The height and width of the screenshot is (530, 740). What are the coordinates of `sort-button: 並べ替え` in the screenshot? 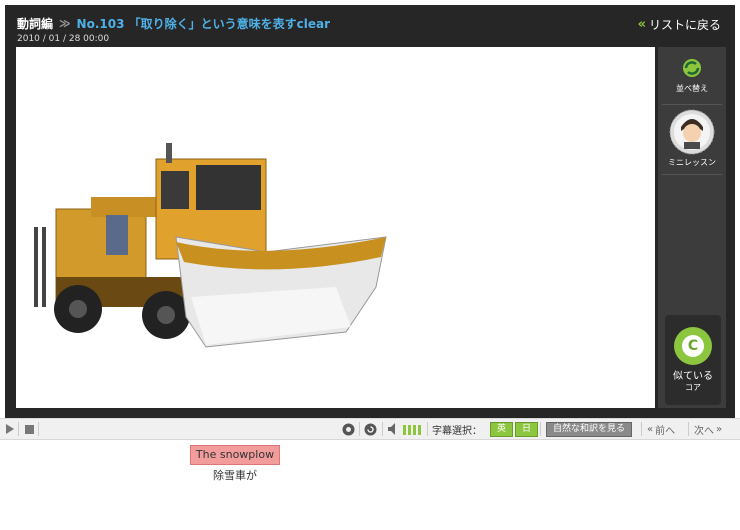 It's located at (692, 75).